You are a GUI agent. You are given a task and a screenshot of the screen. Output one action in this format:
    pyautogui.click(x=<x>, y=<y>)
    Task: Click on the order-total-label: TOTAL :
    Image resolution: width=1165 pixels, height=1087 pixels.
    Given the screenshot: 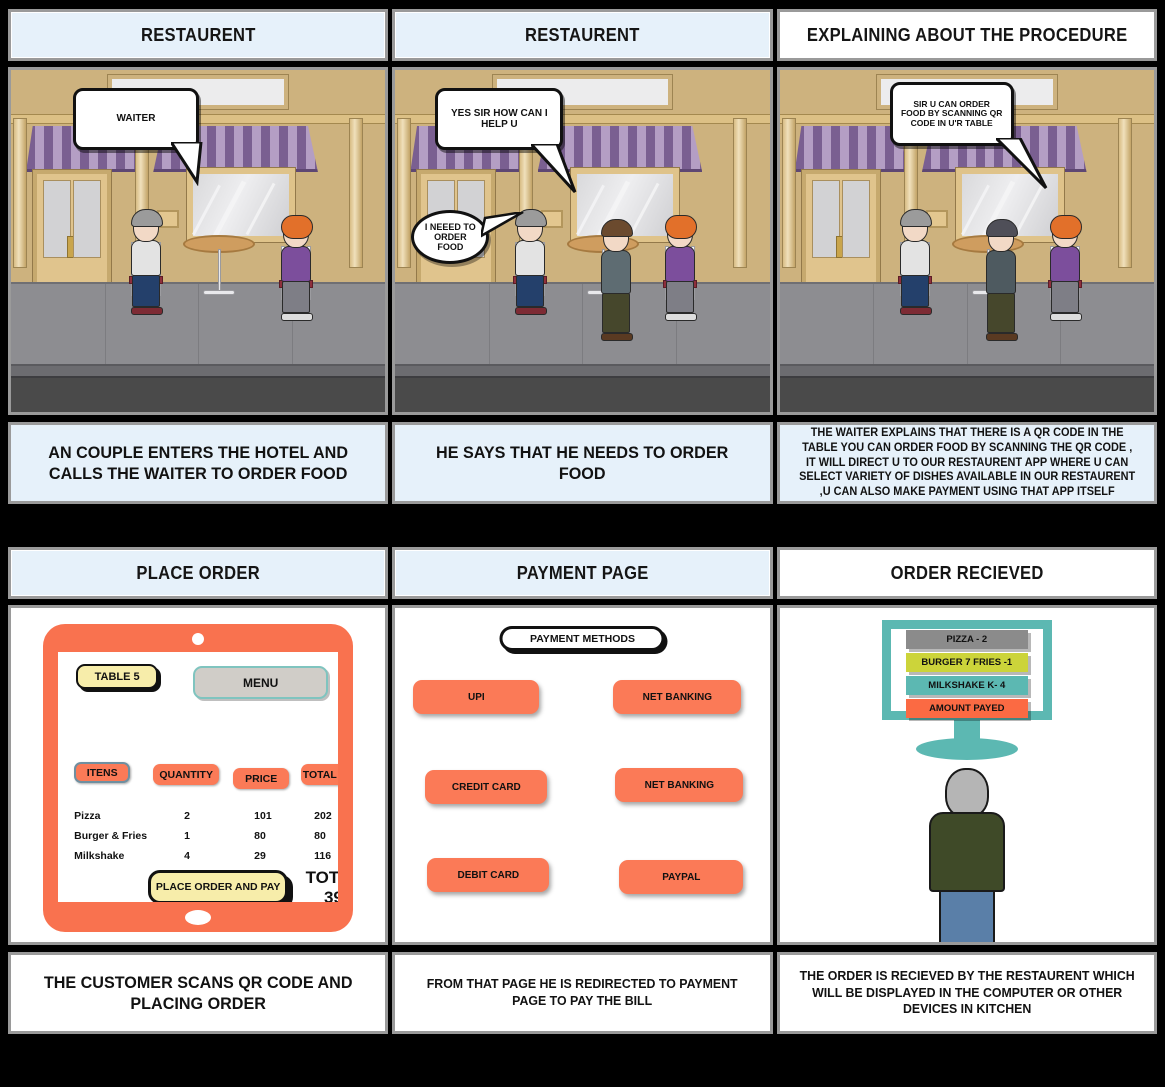 What is the action you would take?
    pyautogui.click(x=322, y=877)
    